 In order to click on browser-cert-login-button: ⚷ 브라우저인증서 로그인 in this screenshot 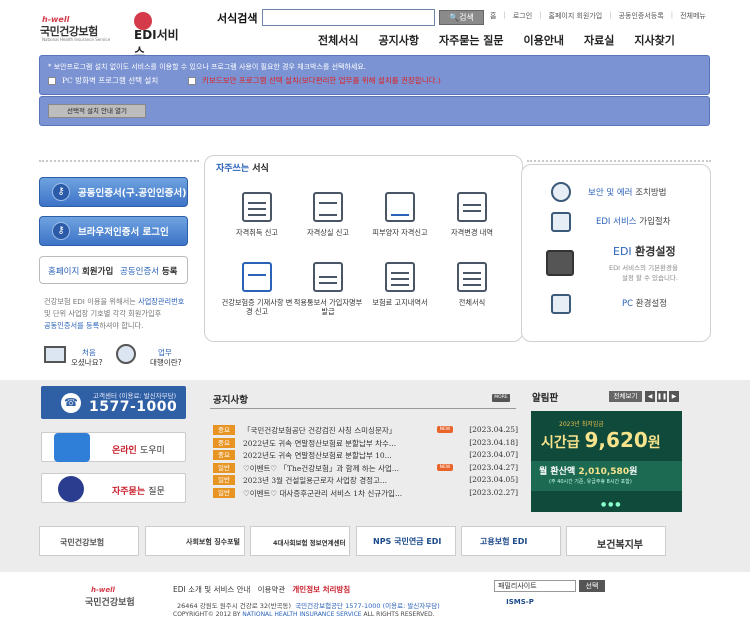, I will do `click(113, 231)`.